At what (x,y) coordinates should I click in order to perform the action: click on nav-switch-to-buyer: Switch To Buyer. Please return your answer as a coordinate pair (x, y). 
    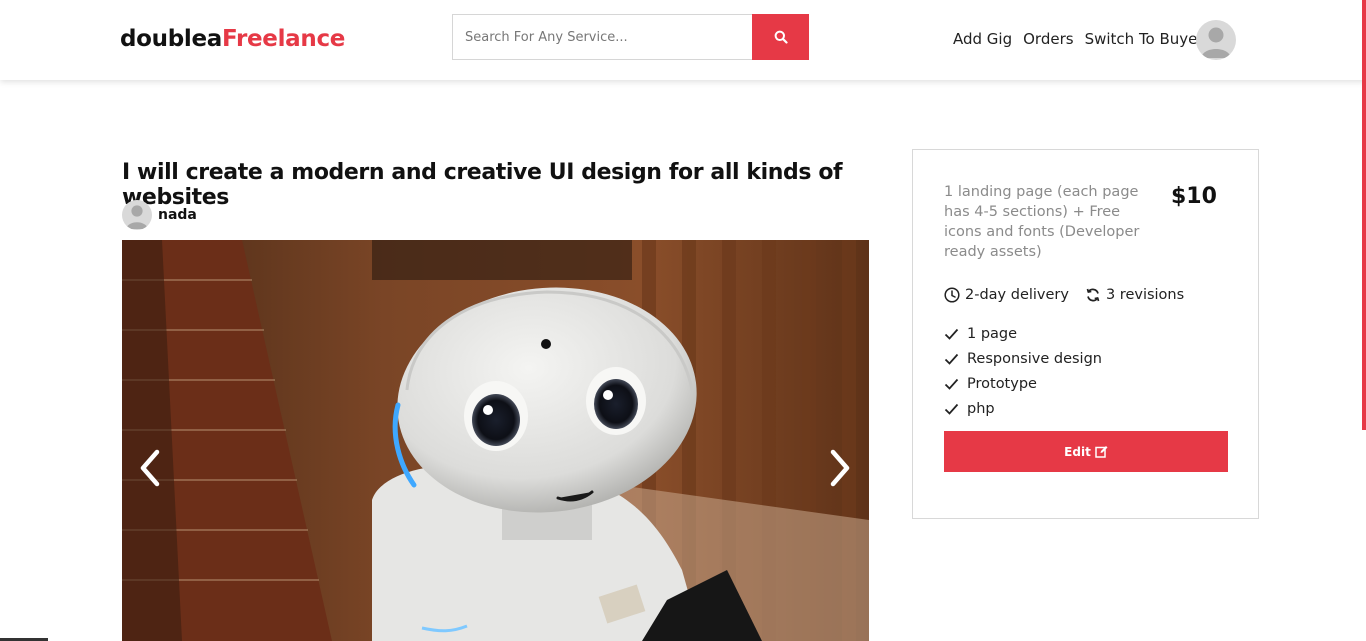
    Looking at the image, I should click on (1144, 39).